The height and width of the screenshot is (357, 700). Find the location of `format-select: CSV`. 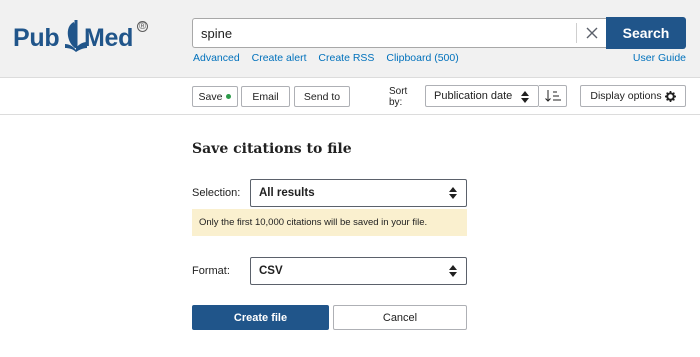

format-select: CSV is located at coordinates (358, 271).